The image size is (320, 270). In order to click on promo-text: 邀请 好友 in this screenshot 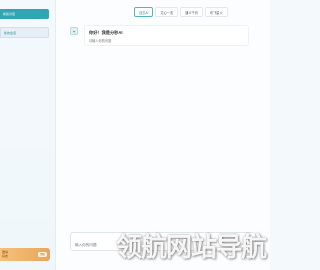, I will do `click(5, 254)`.